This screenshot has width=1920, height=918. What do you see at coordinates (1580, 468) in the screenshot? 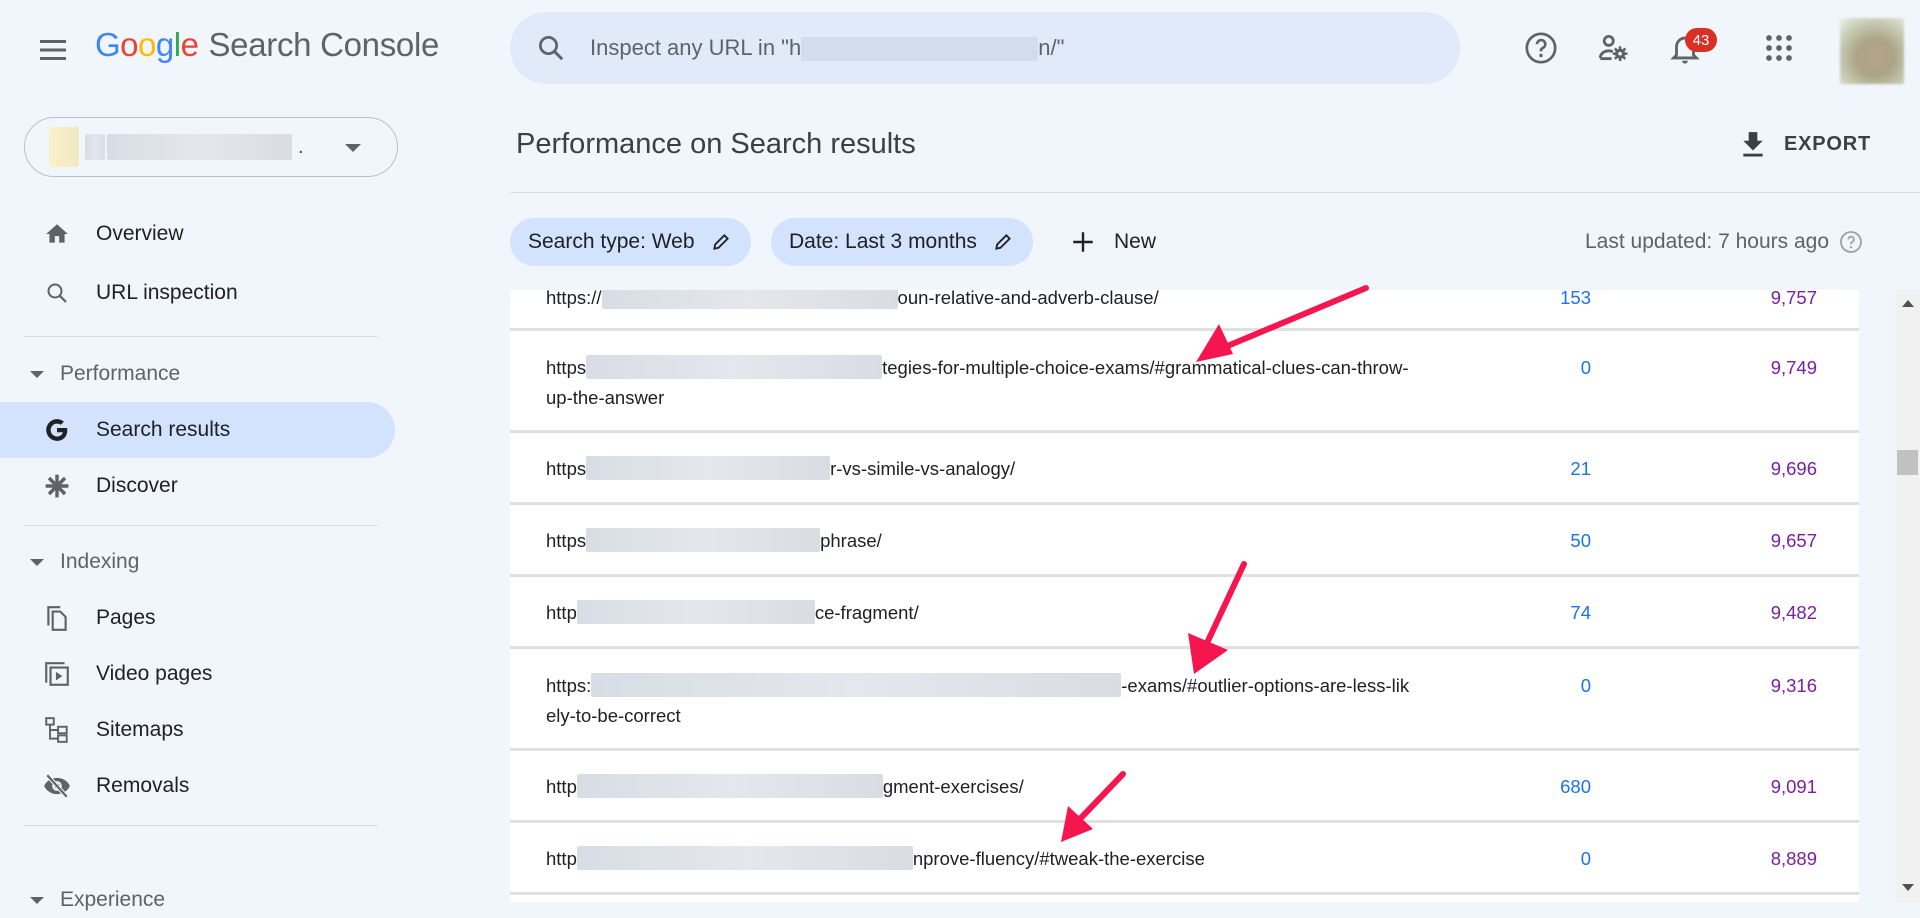
I see `clicks-value: 21` at bounding box center [1580, 468].